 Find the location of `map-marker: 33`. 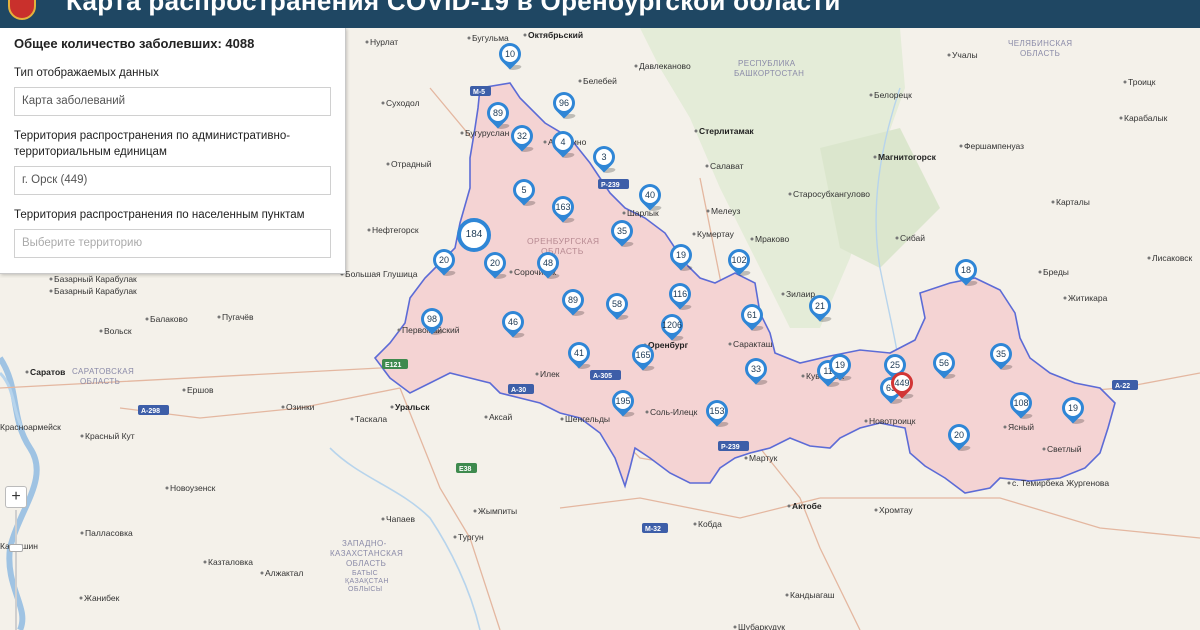

map-marker: 33 is located at coordinates (756, 370).